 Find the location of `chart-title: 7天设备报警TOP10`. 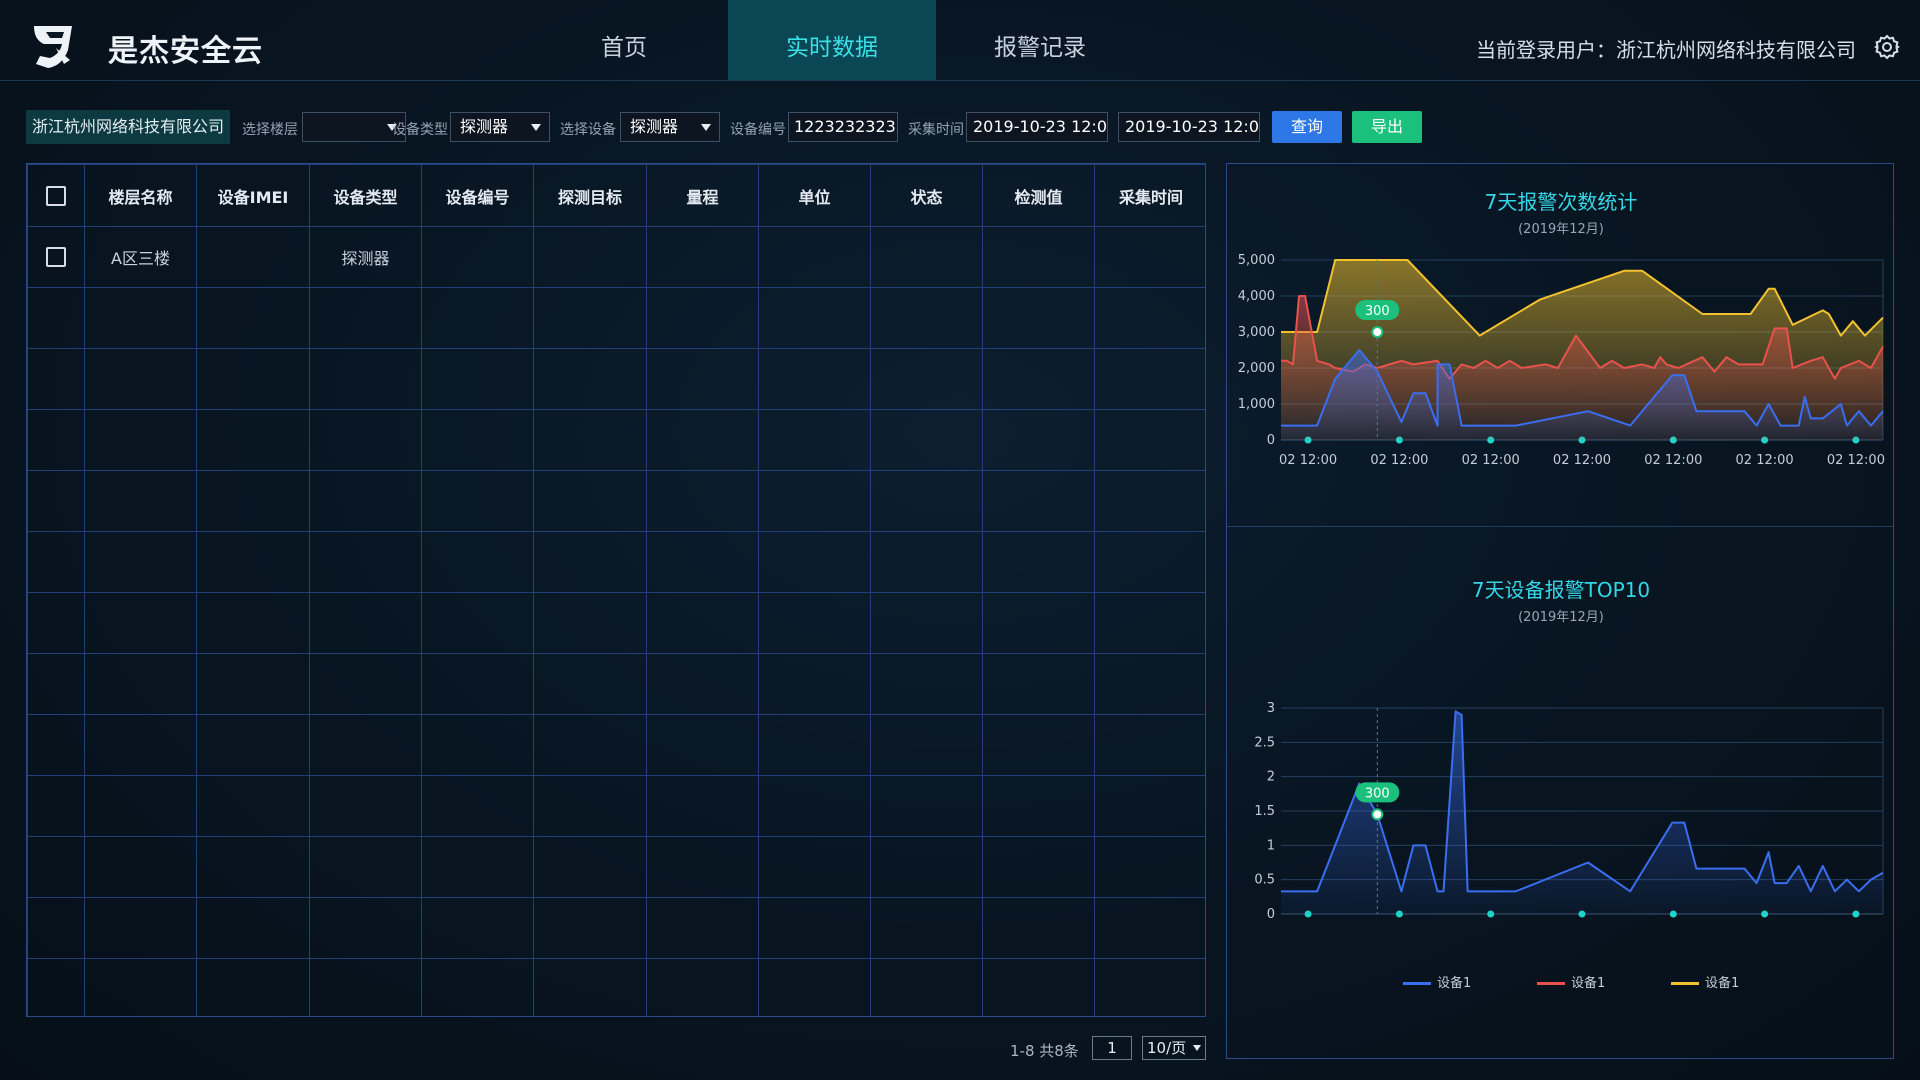

chart-title: 7天设备报警TOP10 is located at coordinates (1561, 590).